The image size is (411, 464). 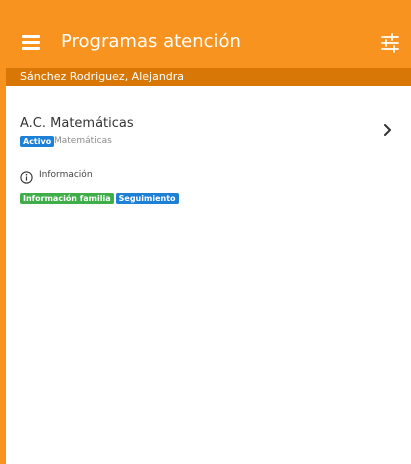 I want to click on filter-settings-icon, so click(x=390, y=43).